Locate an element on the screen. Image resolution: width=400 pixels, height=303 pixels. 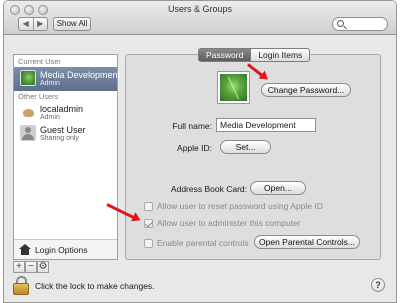
back-forward-control: ◀ ▶ is located at coordinates (33, 24).